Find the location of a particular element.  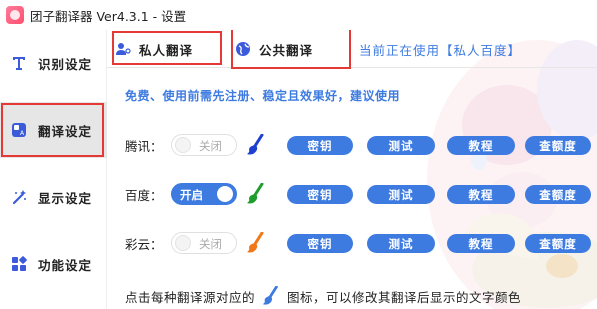

color-tip: 点击每种翻译源对应的 图标，可以修改其翻译后显示的文字颜色 is located at coordinates (323, 296).